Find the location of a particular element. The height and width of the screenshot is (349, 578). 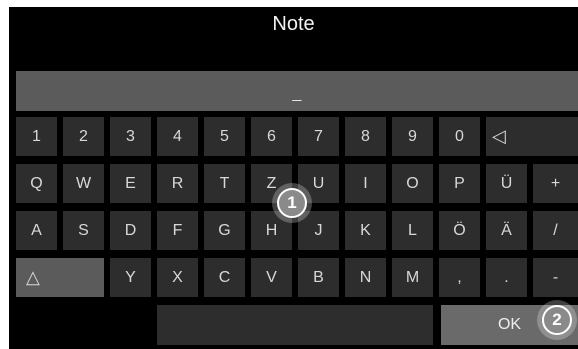

key-o-umlaut: Ö is located at coordinates (459, 230).